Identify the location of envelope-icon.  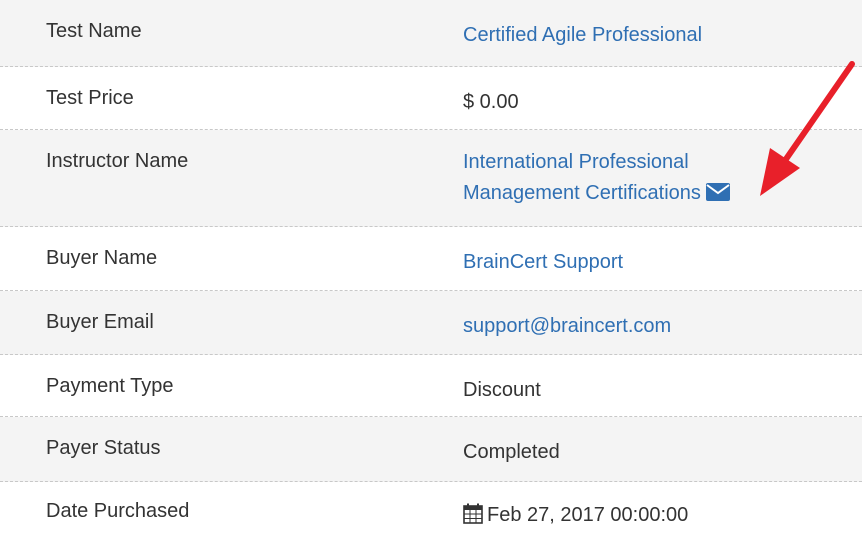
(718, 196).